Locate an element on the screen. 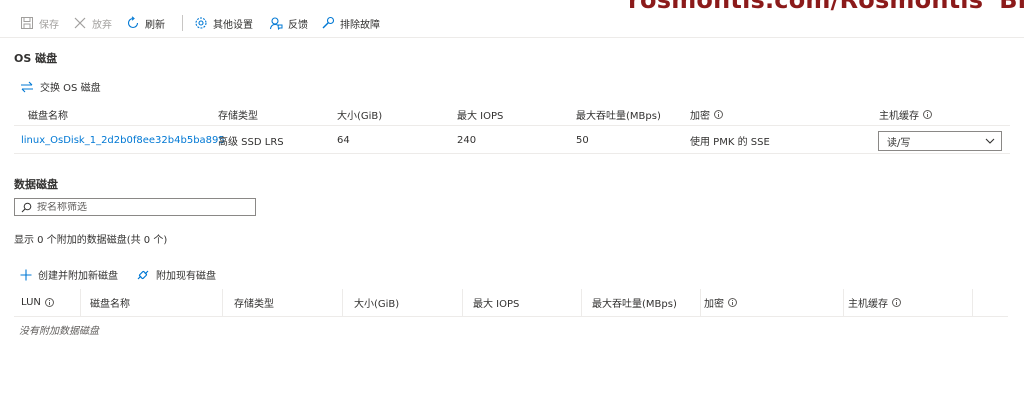 Image resolution: width=1024 pixels, height=398 pixels. discard-label: 放弃 is located at coordinates (102, 25).